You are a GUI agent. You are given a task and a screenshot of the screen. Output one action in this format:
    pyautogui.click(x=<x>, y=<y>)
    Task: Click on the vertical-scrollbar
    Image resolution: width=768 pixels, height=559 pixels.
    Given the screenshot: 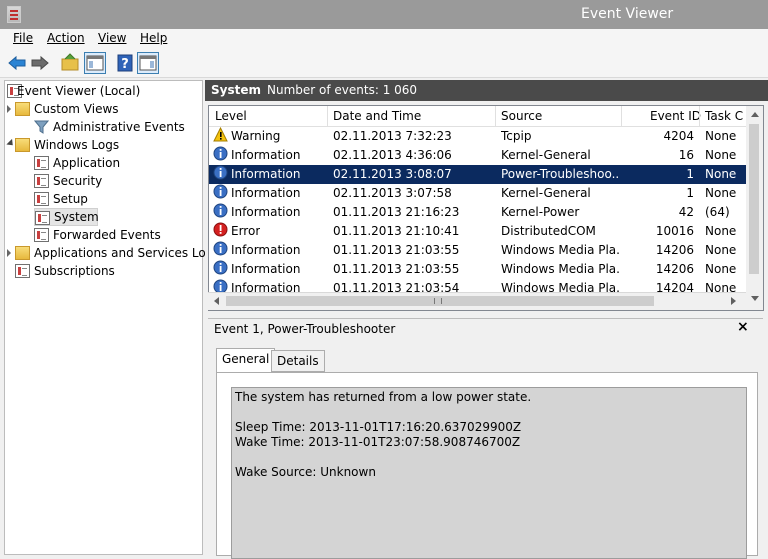 What is the action you would take?
    pyautogui.click(x=755, y=208)
    